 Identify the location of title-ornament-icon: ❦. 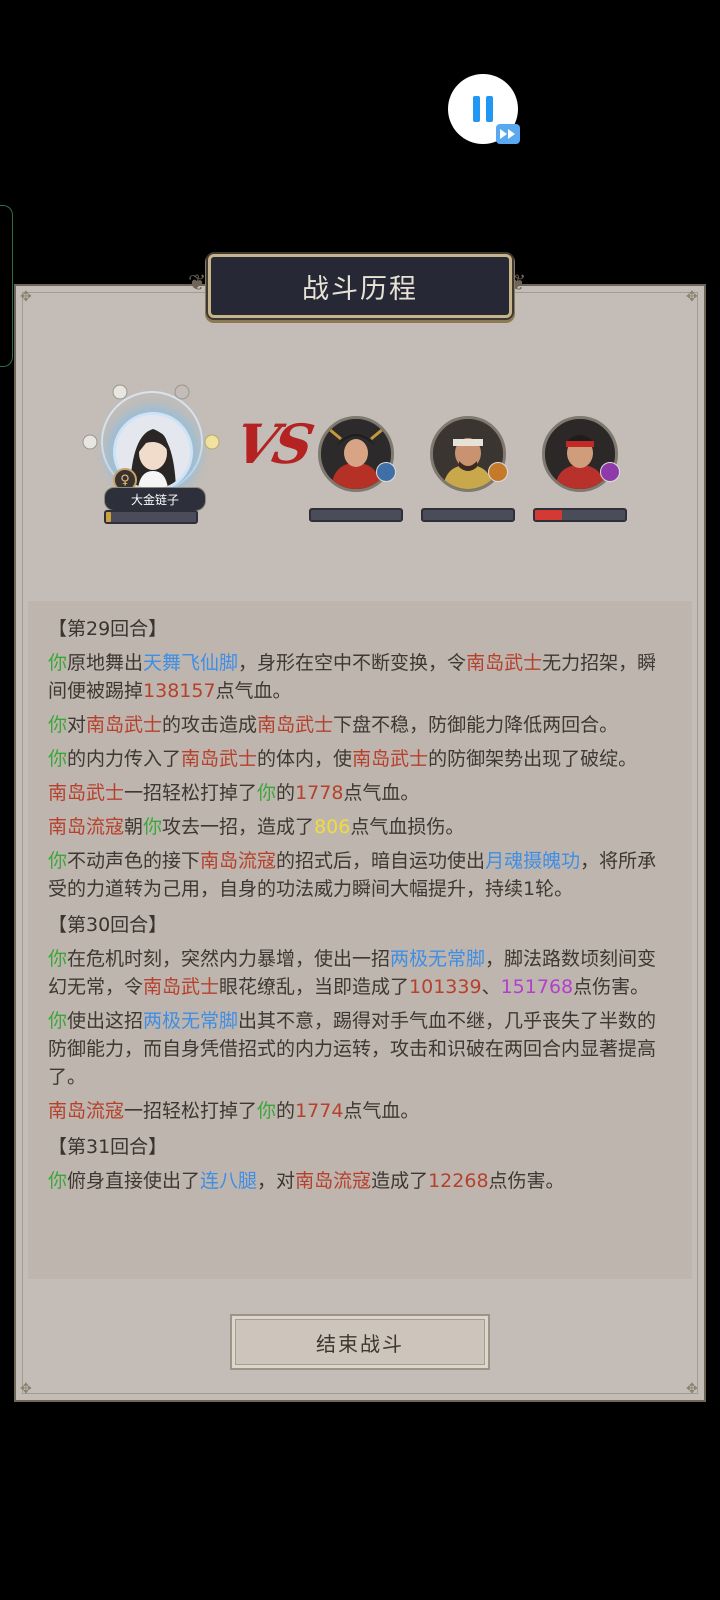
(197, 283).